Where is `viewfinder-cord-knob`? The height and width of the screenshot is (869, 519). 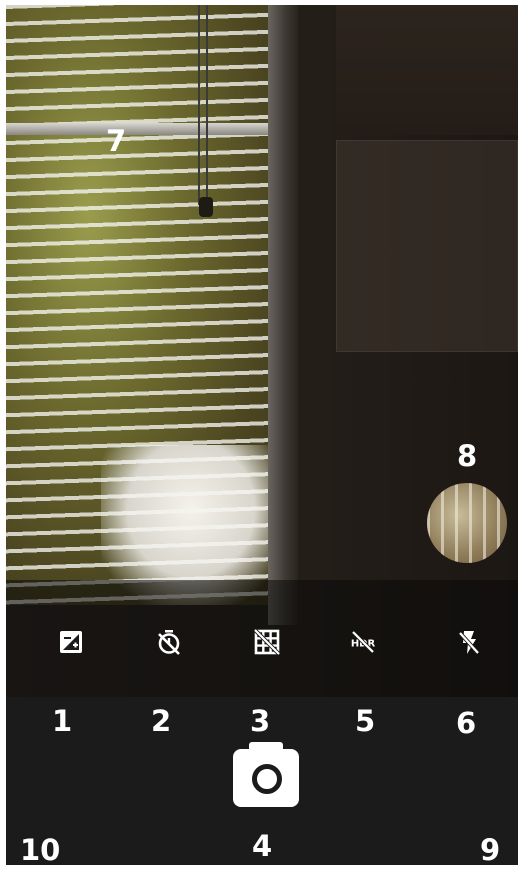 viewfinder-cord-knob is located at coordinates (206, 207).